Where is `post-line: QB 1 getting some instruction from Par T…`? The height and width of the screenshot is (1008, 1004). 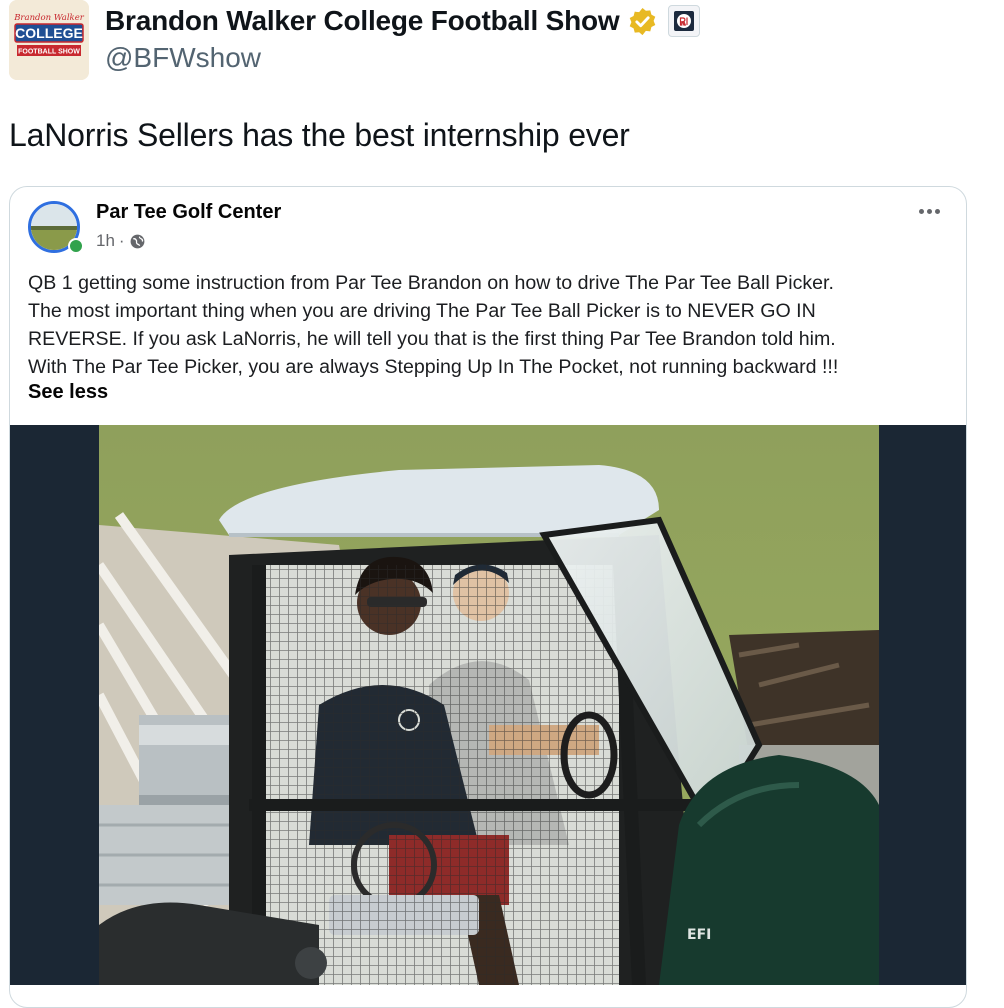 post-line: QB 1 getting some instruction from Par T… is located at coordinates (431, 283).